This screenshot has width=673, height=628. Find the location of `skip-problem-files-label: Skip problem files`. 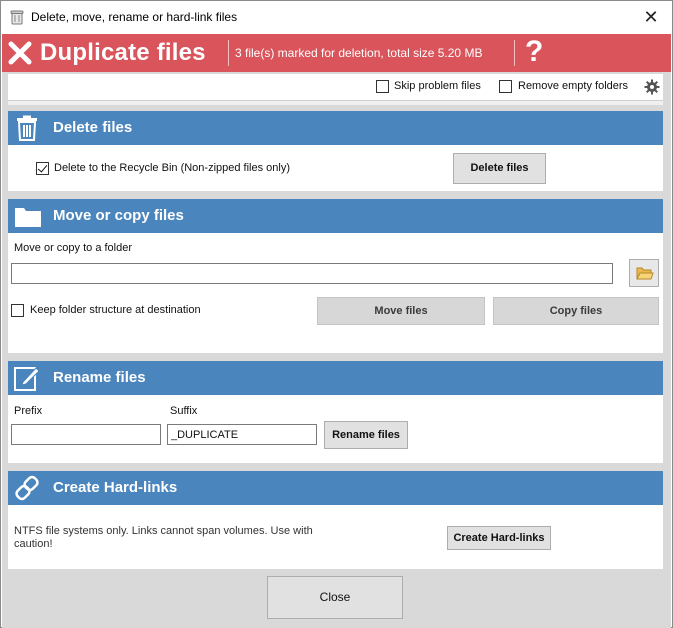

skip-problem-files-label: Skip problem files is located at coordinates (437, 86).